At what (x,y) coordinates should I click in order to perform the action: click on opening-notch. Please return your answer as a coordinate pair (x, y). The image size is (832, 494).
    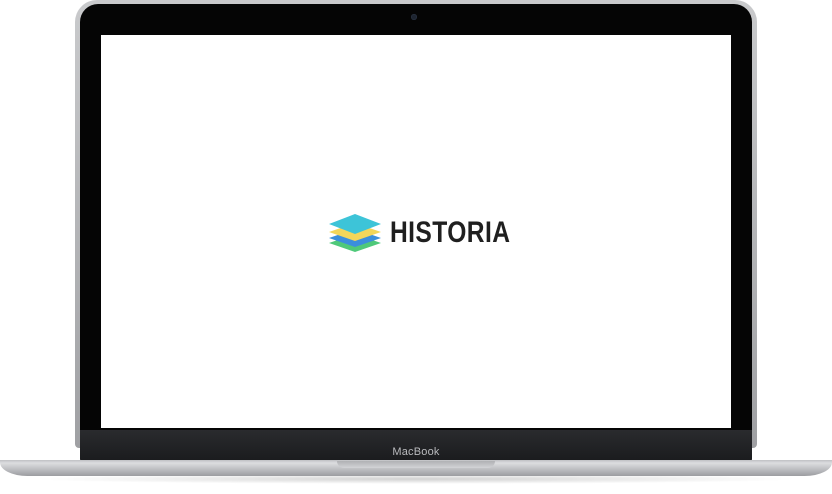
    Looking at the image, I should click on (416, 464).